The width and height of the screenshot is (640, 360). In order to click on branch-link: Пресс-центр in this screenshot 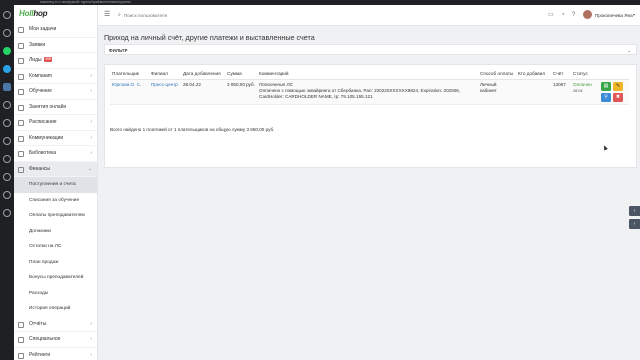, I will do `click(165, 92)`.